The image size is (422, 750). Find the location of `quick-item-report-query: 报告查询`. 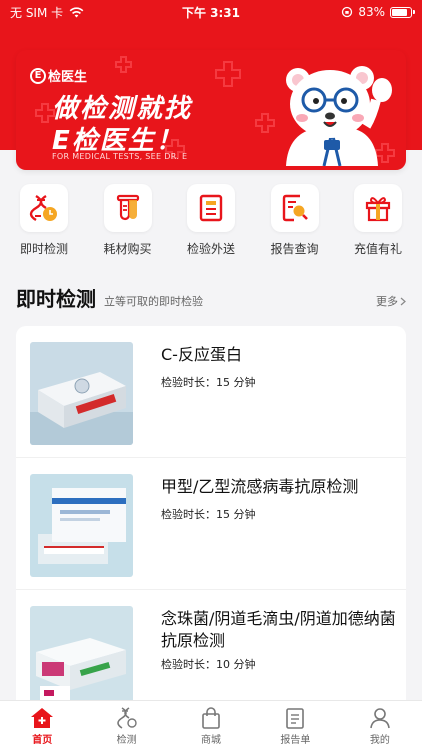

quick-item-report-query: 报告查询 is located at coordinates (295, 224).